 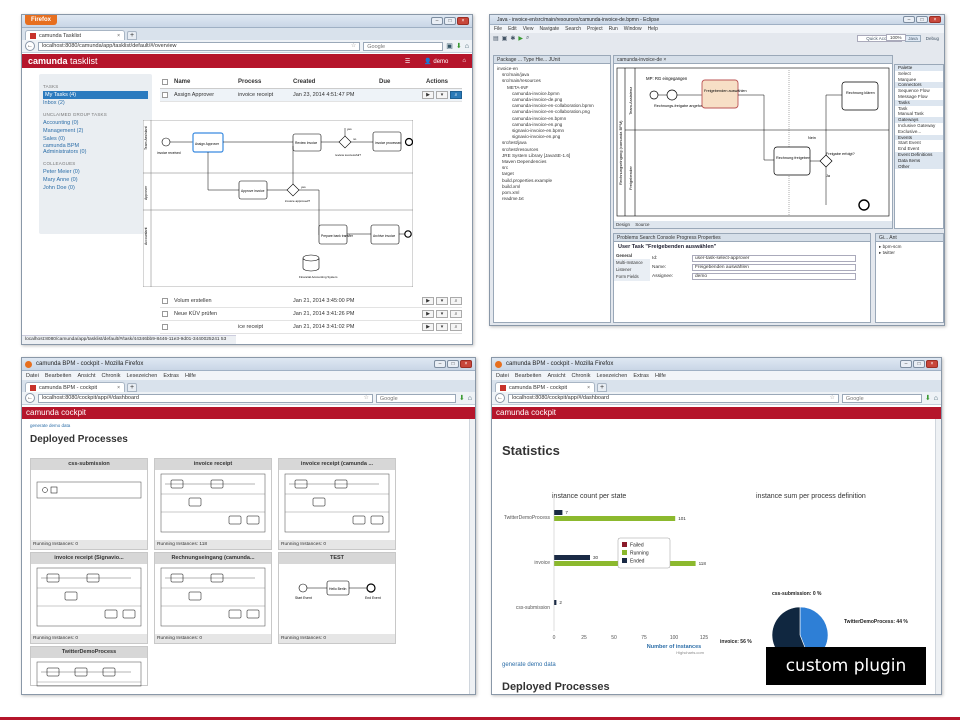 What do you see at coordinates (774, 276) in the screenshot?
I see `assignee-field: demo` at bounding box center [774, 276].